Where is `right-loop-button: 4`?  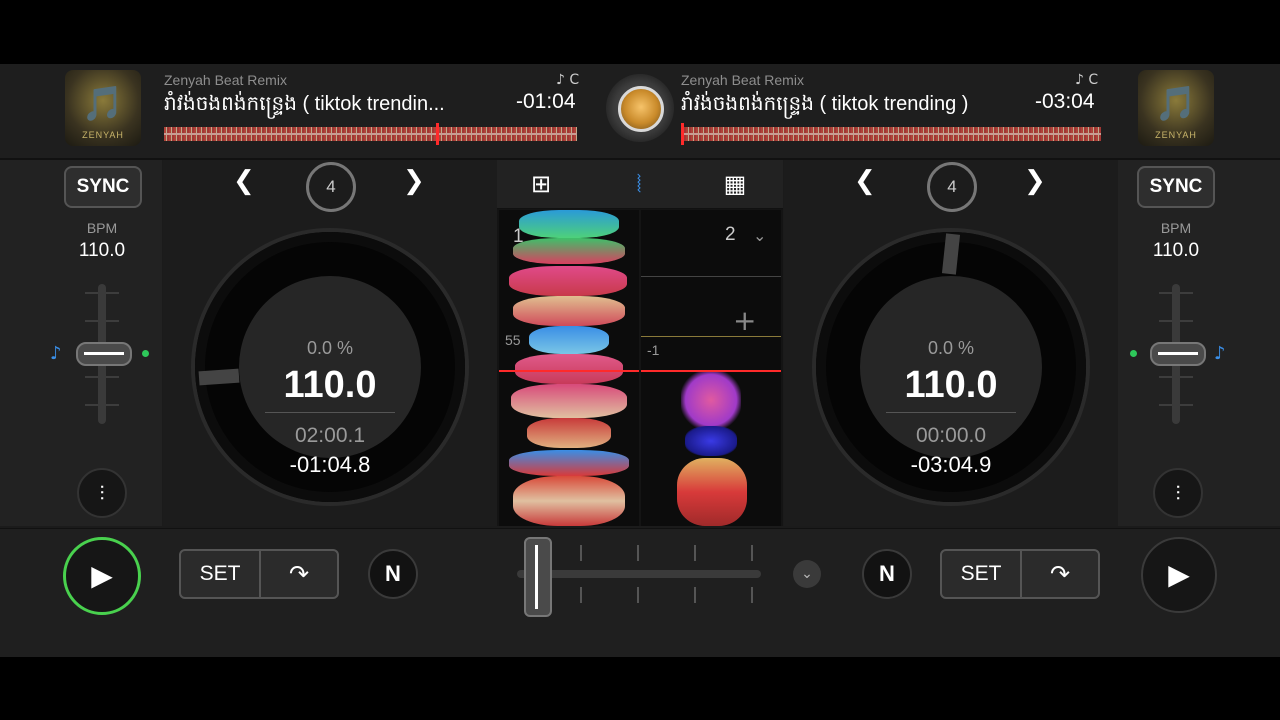
right-loop-button: 4 is located at coordinates (952, 187).